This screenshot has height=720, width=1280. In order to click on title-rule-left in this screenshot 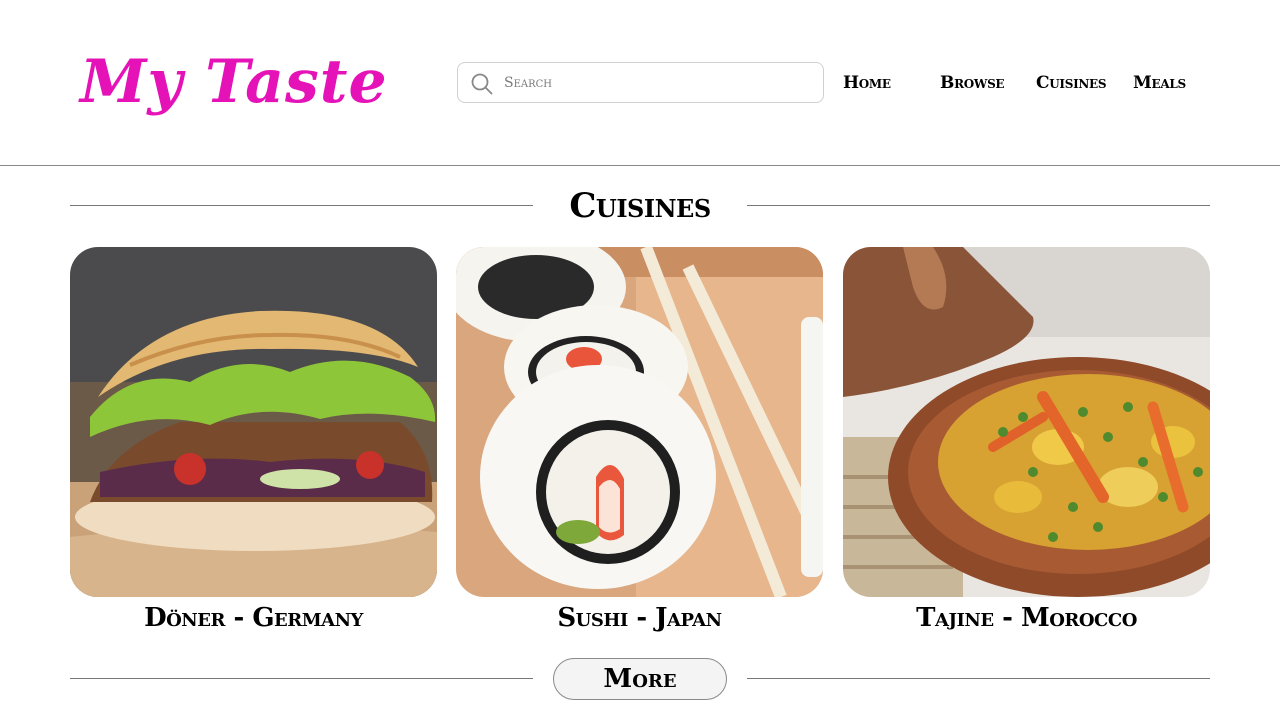, I will do `click(301, 205)`.